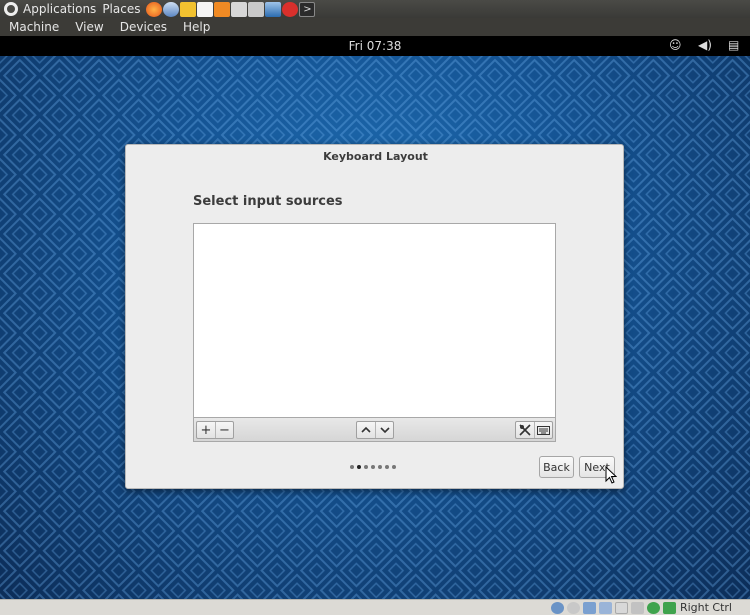 The image size is (750, 615). Describe the element at coordinates (557, 607) in the screenshot. I see `hard-disk-icon` at that location.